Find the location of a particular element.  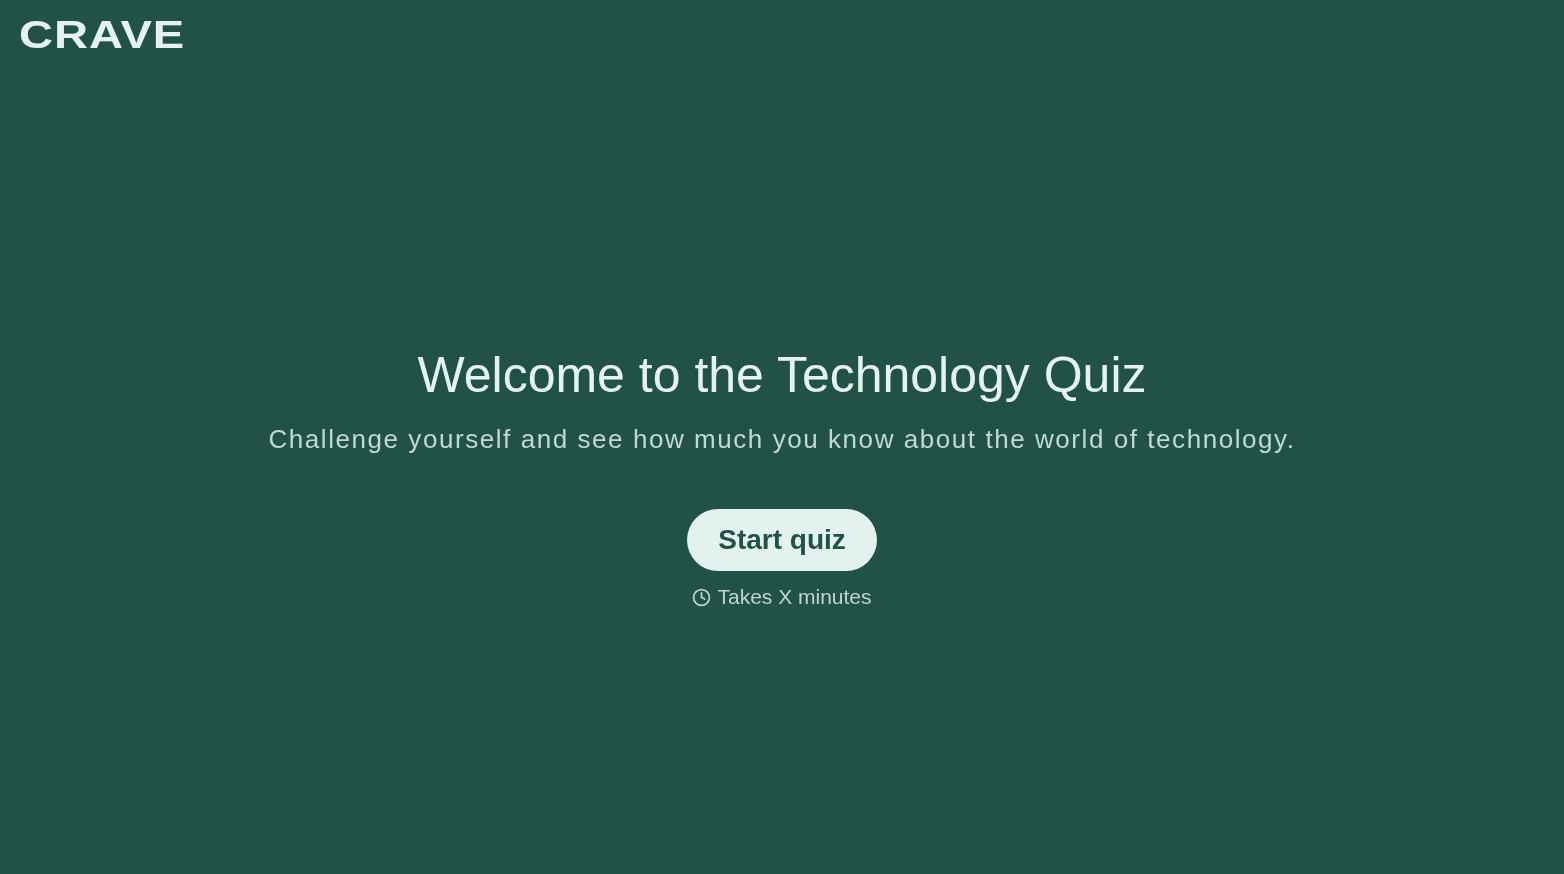

quiz-title: Welcome to the Technology Quiz is located at coordinates (782, 375).